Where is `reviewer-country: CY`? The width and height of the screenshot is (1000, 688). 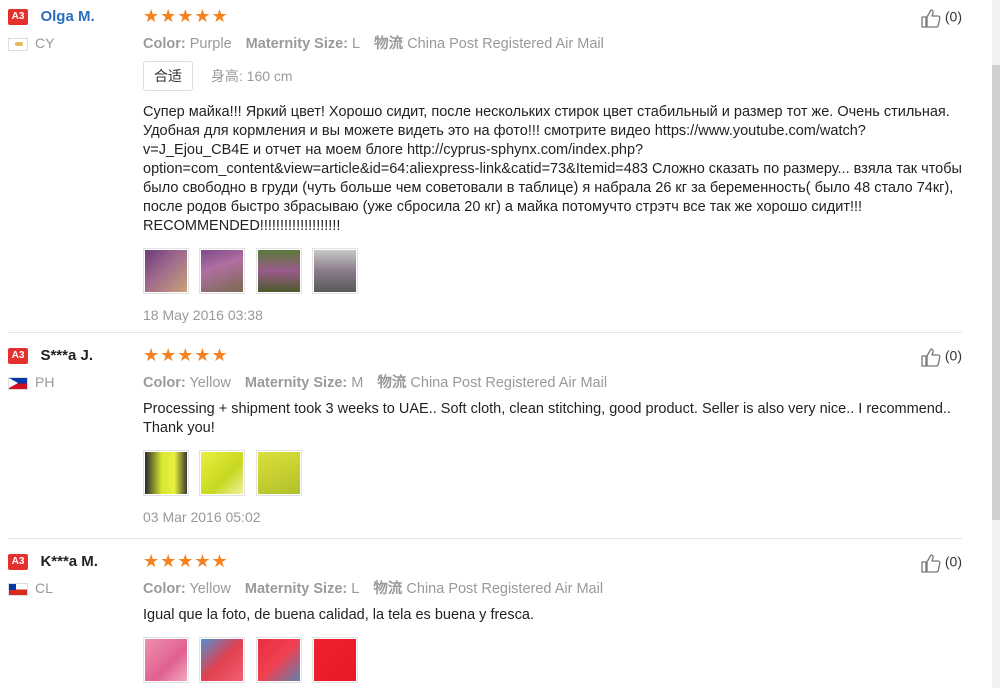 reviewer-country: CY is located at coordinates (73, 43).